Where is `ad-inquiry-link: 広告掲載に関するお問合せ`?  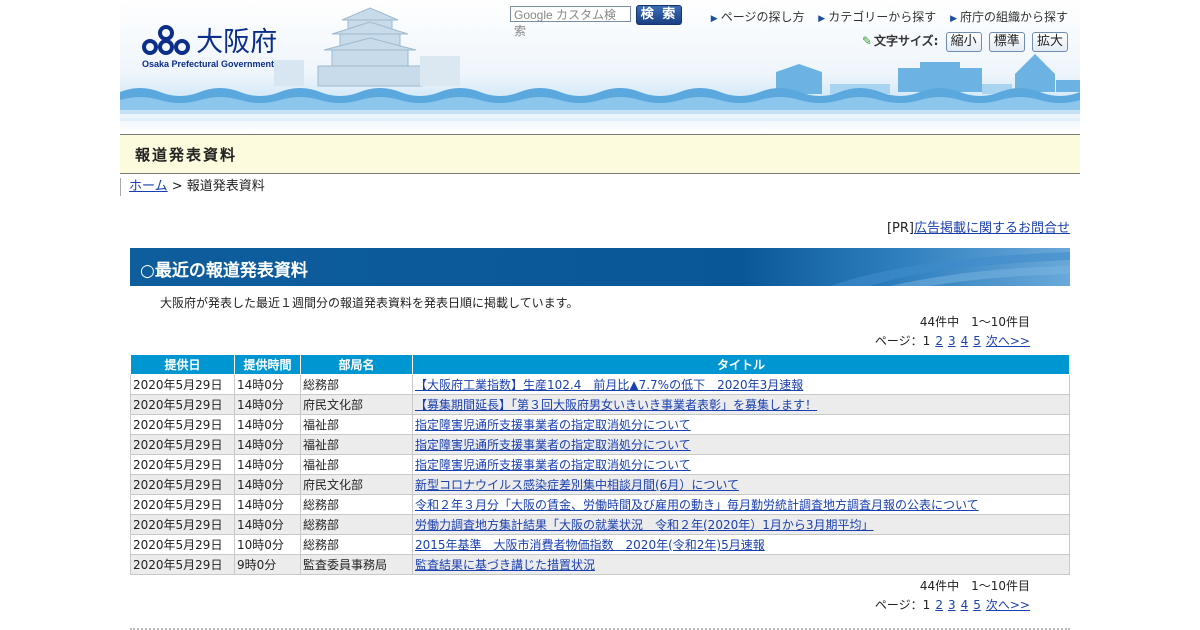
ad-inquiry-link: 広告掲載に関するお問合せ is located at coordinates (992, 228).